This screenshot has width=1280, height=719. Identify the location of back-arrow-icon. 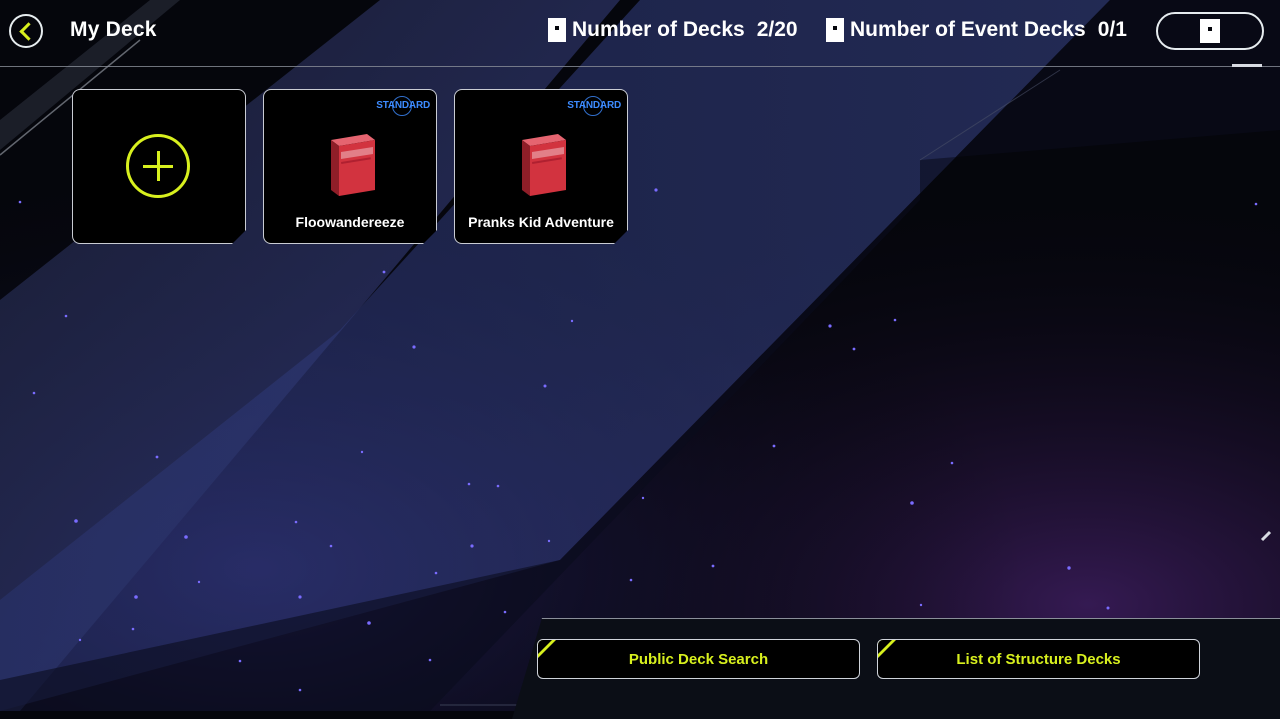
(28, 31).